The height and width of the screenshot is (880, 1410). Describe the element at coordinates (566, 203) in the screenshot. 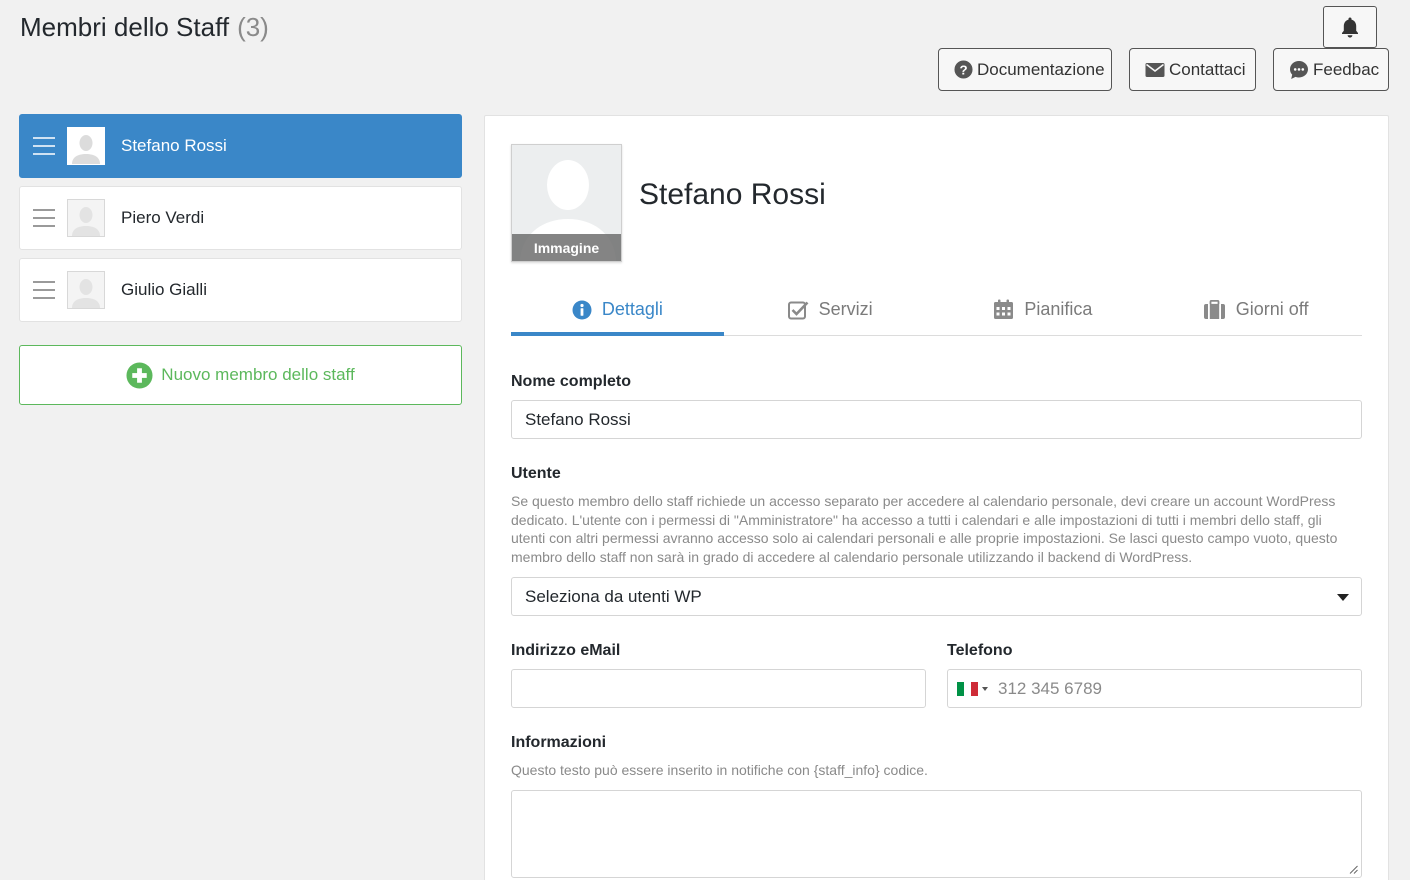

I see `profile-image-upload: Immagine` at that location.